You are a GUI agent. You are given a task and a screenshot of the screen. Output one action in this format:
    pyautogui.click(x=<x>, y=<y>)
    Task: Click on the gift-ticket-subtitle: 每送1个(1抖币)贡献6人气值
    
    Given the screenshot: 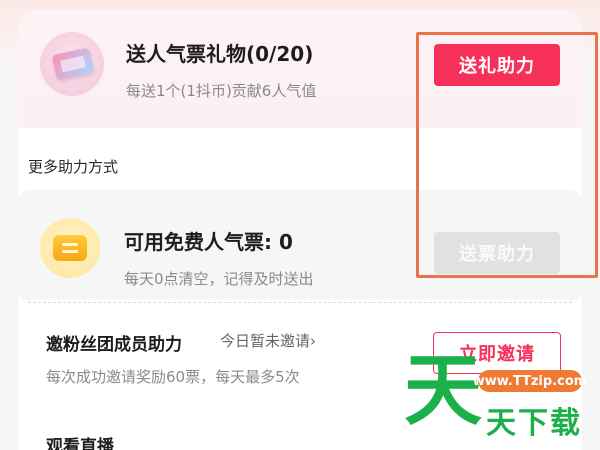 What is the action you would take?
    pyautogui.click(x=221, y=91)
    